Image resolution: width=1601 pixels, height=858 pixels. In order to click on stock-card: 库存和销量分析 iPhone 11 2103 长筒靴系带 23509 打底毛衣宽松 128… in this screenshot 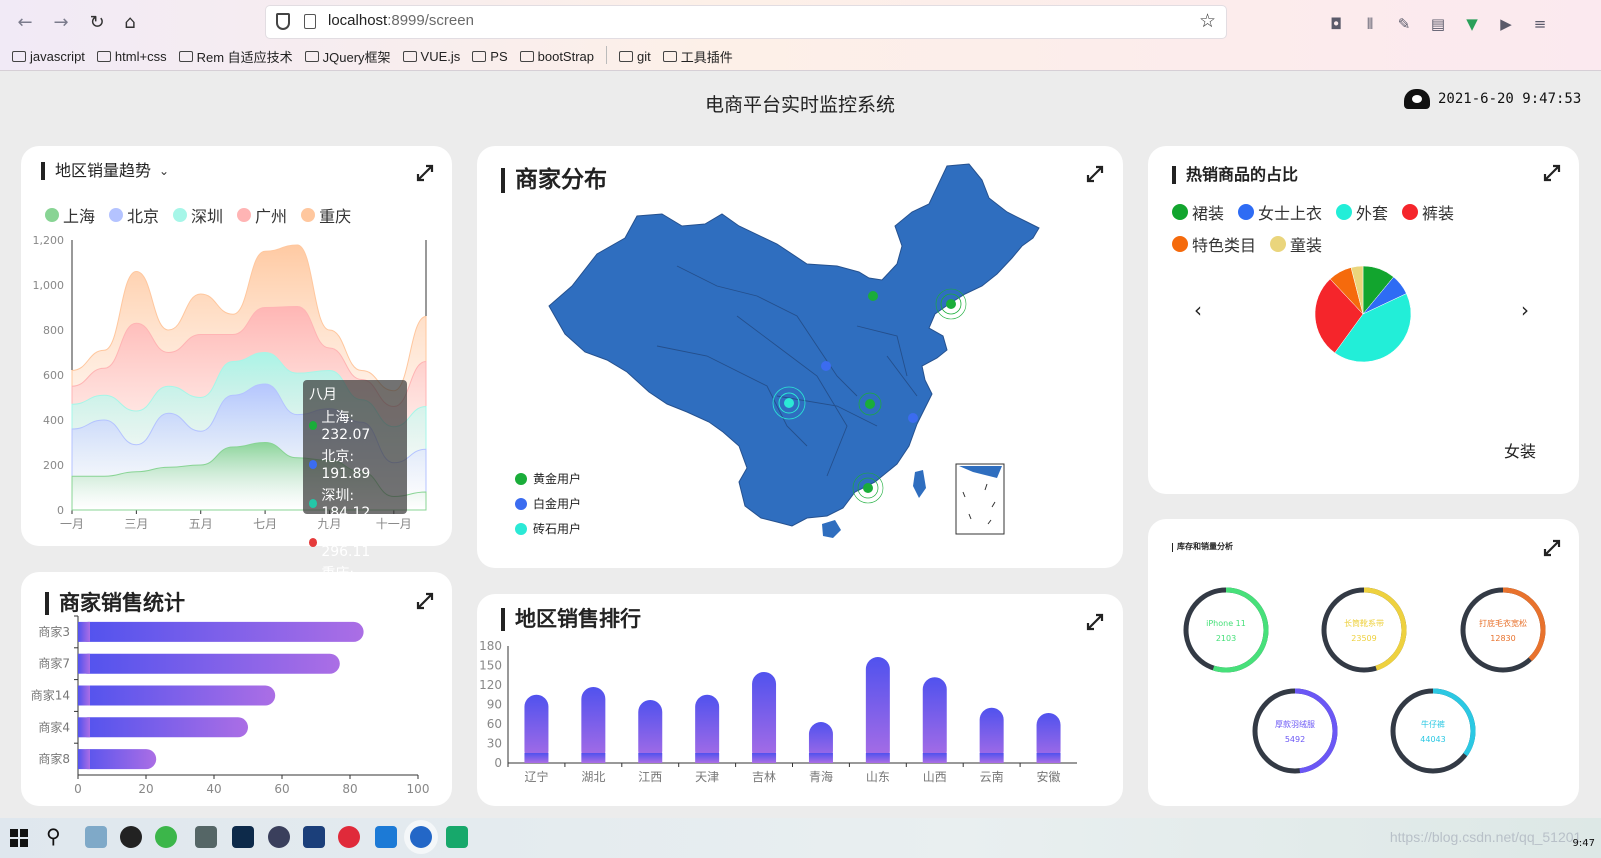, I will do `click(1363, 662)`.